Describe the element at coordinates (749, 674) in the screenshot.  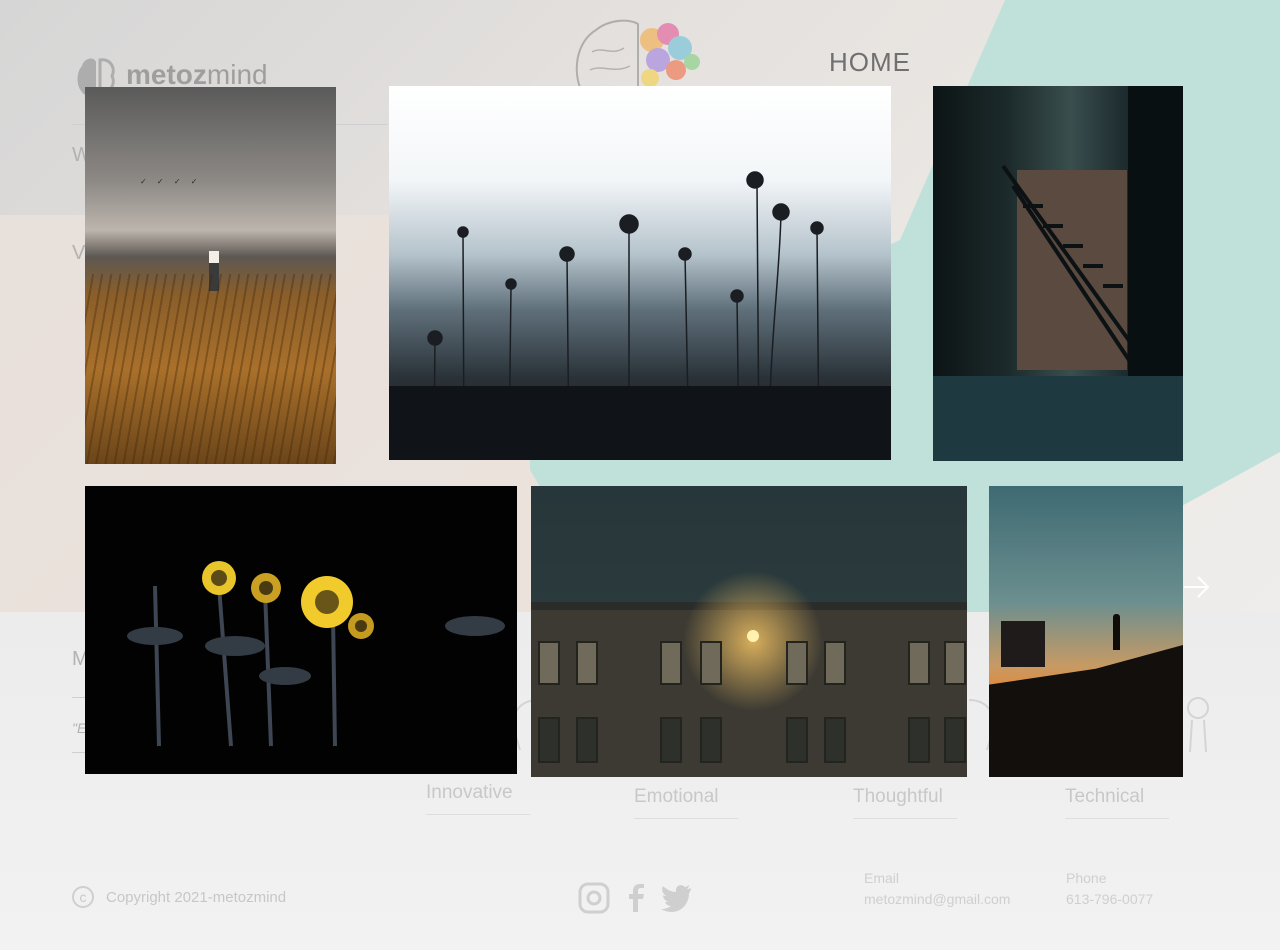
I see `building-graphic` at that location.